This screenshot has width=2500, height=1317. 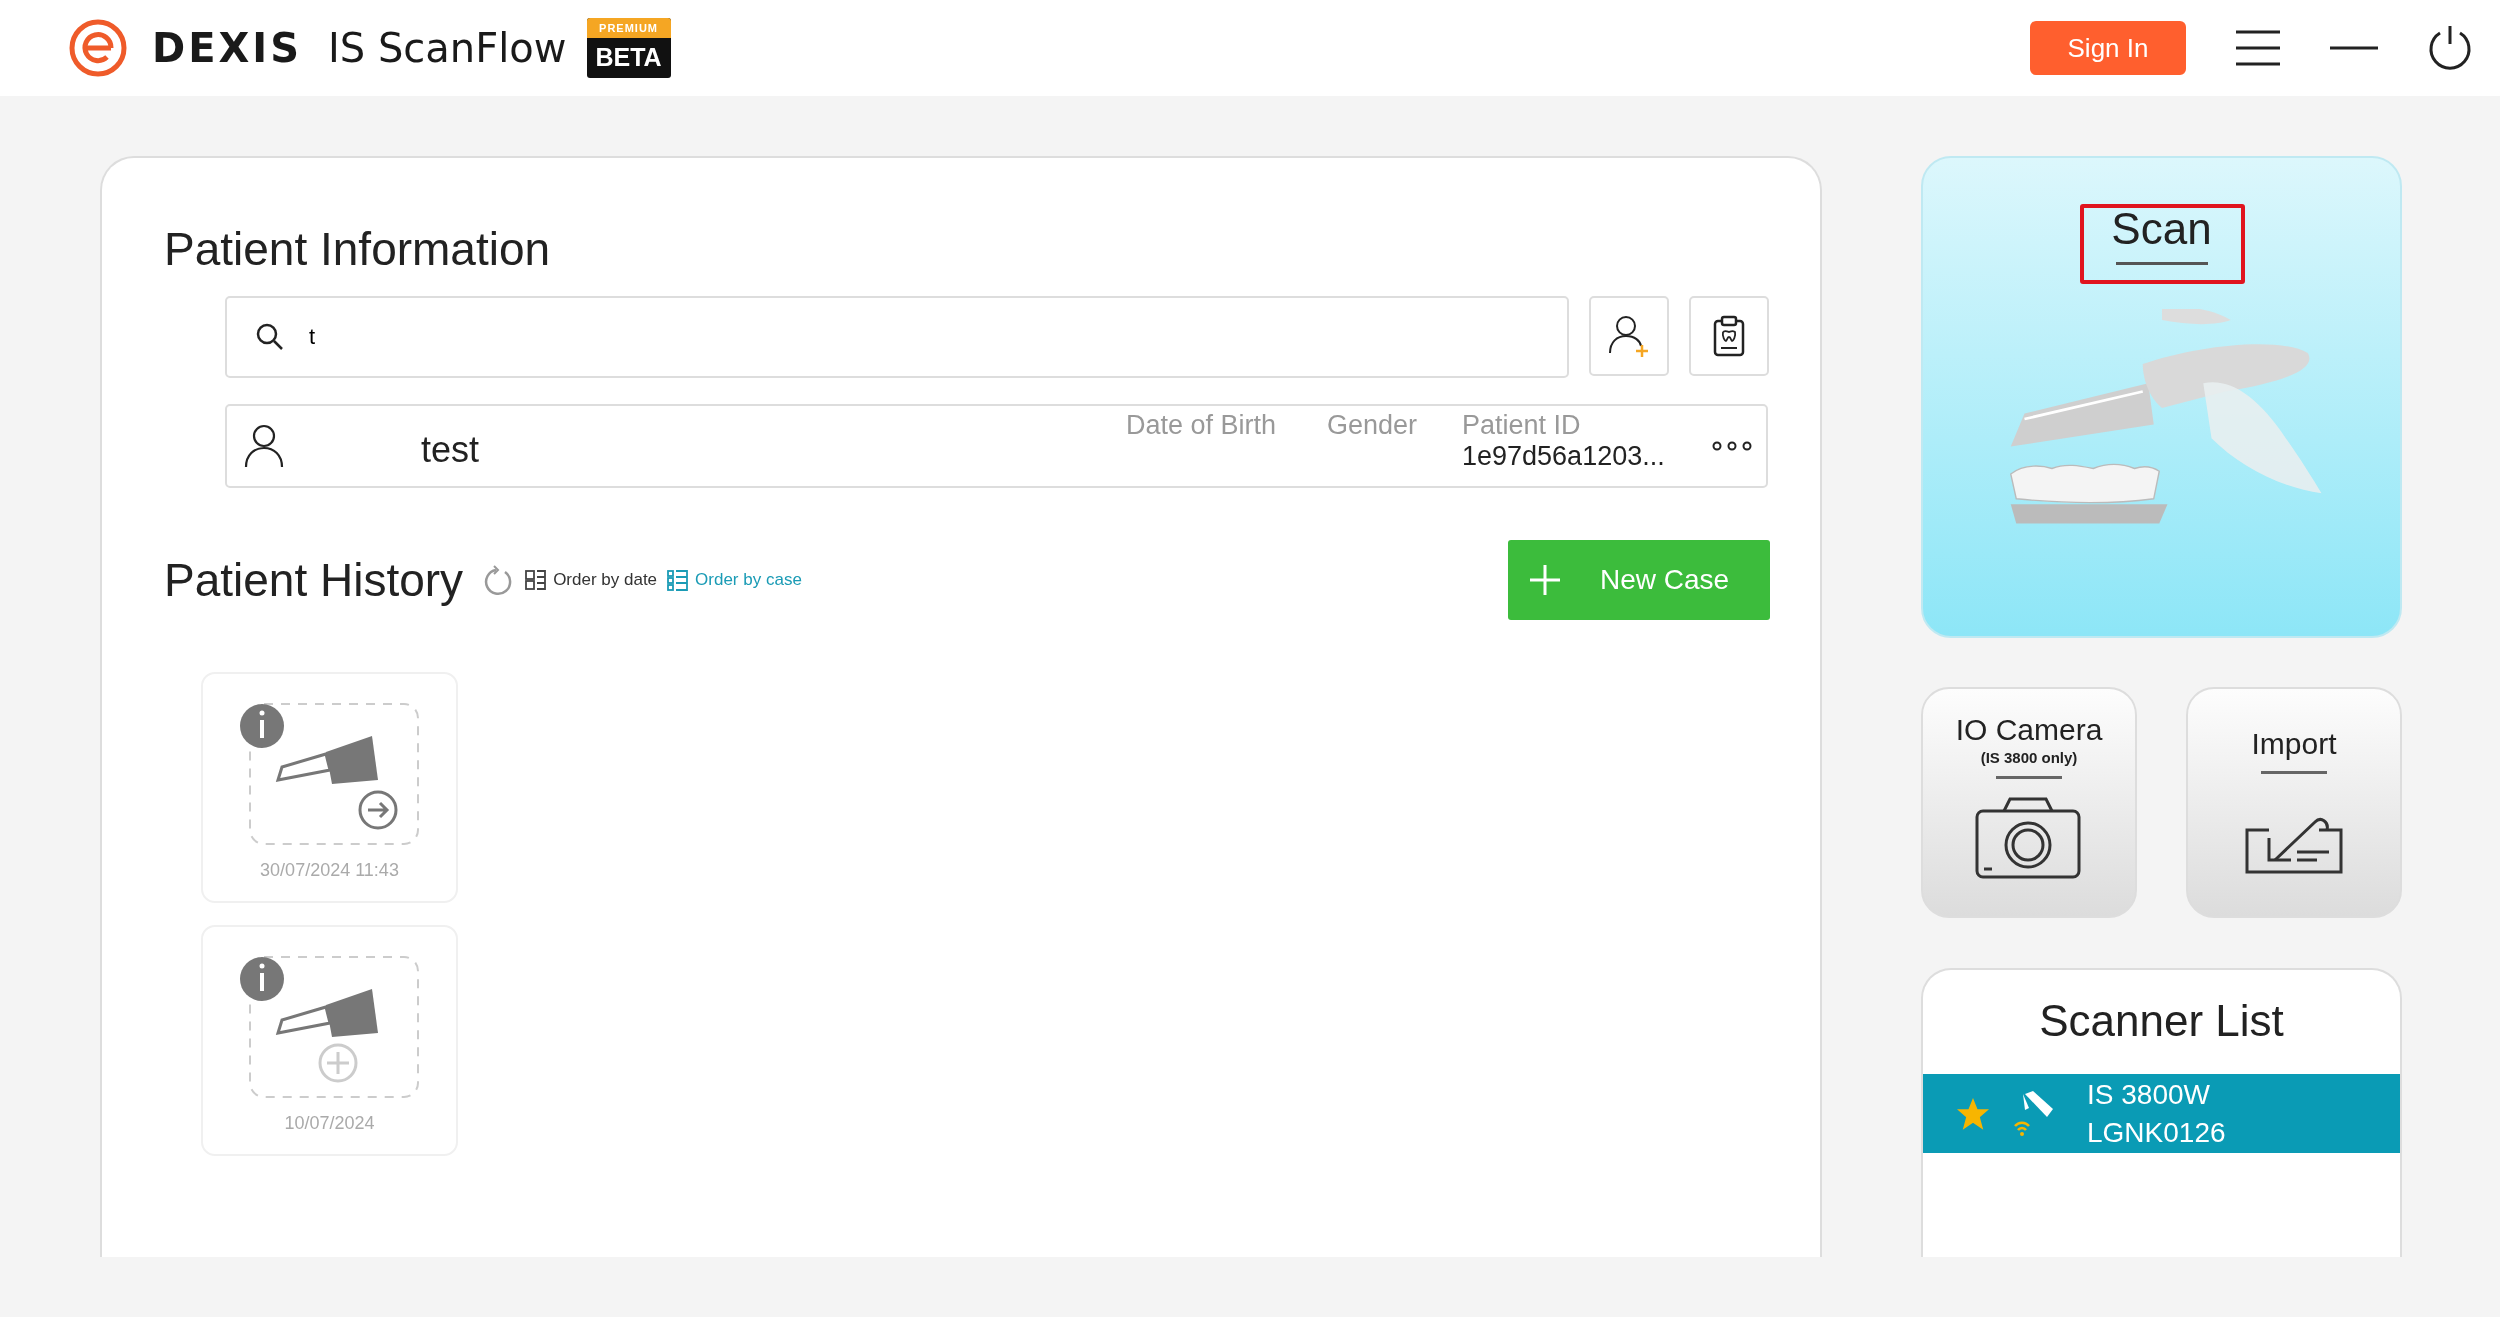 I want to click on field-label: Patient ID, so click(x=1522, y=425).